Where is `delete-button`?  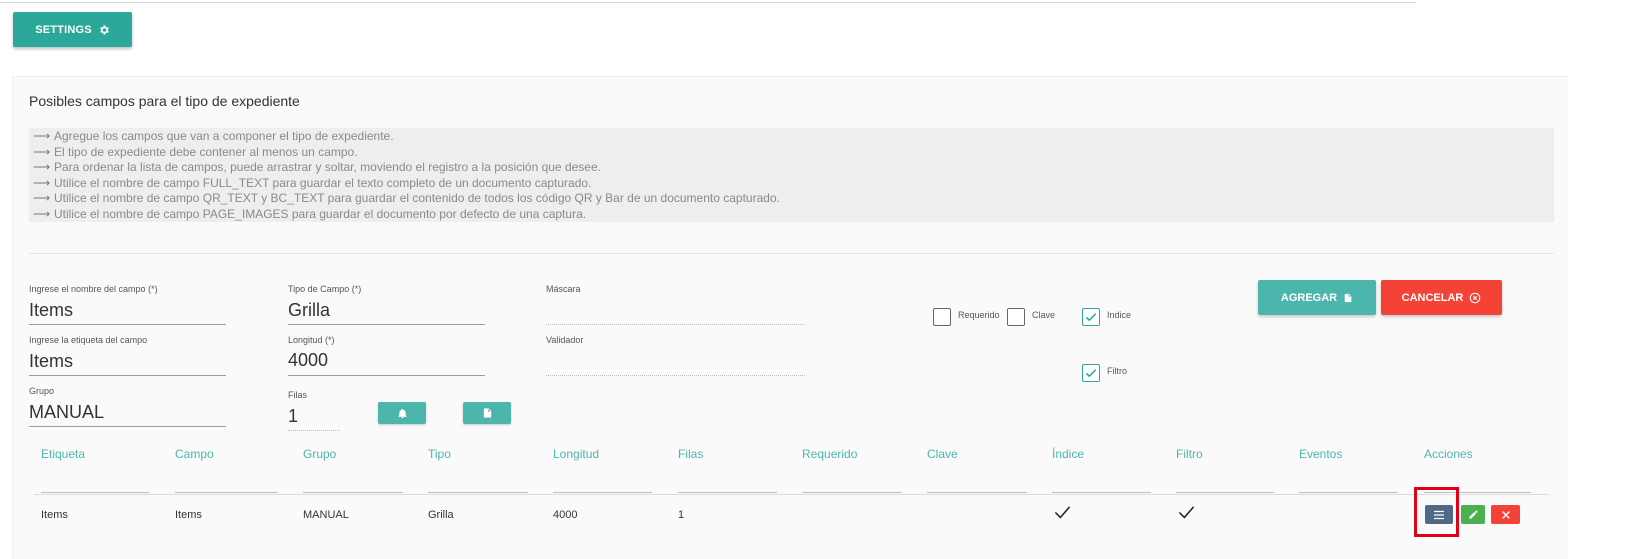 delete-button is located at coordinates (1505, 514).